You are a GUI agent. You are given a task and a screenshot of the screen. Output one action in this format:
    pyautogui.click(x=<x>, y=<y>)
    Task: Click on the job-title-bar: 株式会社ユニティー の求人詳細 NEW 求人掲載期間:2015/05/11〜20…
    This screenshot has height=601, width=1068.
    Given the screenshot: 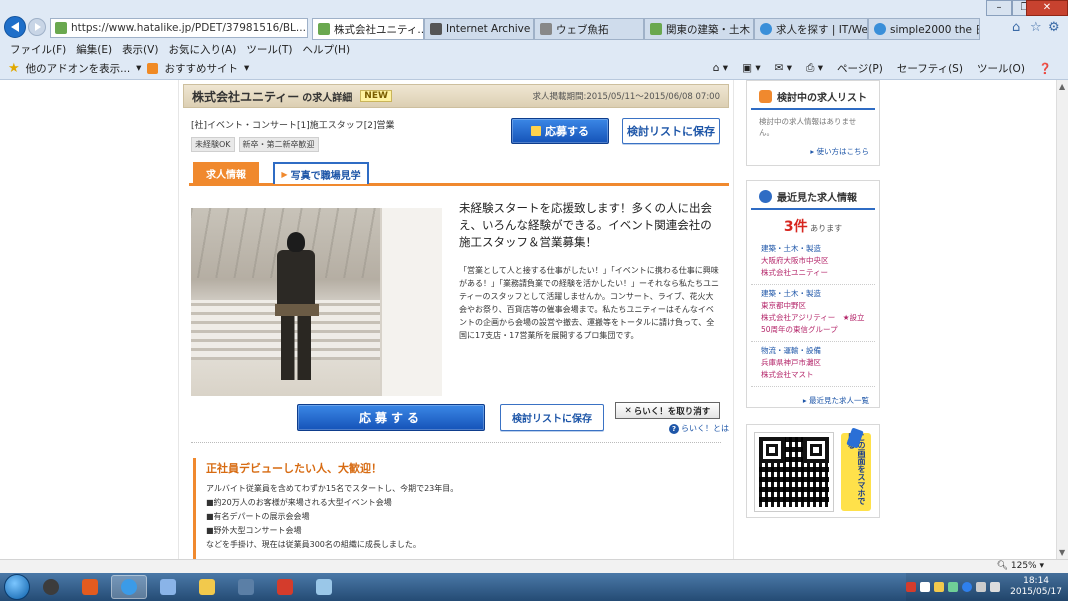 What is the action you would take?
    pyautogui.click(x=456, y=96)
    